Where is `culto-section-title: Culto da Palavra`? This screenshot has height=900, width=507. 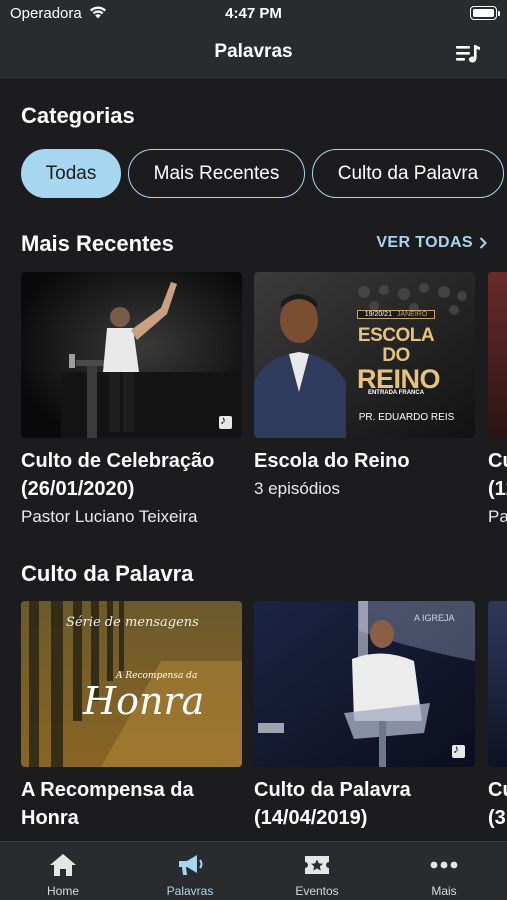
culto-section-title: Culto da Palavra is located at coordinates (107, 573).